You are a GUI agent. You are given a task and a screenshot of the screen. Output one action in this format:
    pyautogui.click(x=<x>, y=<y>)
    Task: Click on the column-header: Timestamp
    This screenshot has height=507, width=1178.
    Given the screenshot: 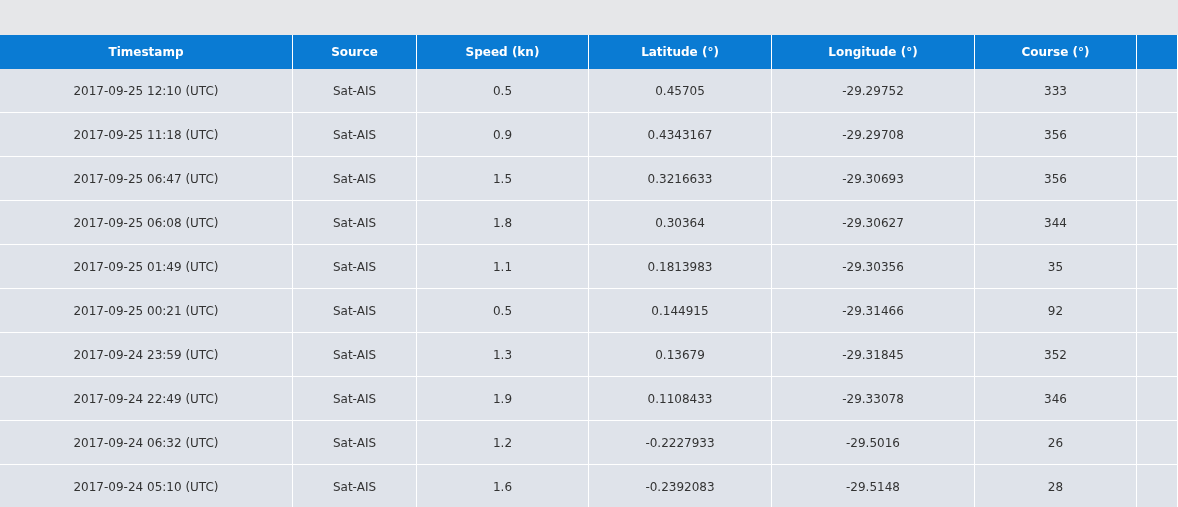 What is the action you would take?
    pyautogui.click(x=146, y=52)
    